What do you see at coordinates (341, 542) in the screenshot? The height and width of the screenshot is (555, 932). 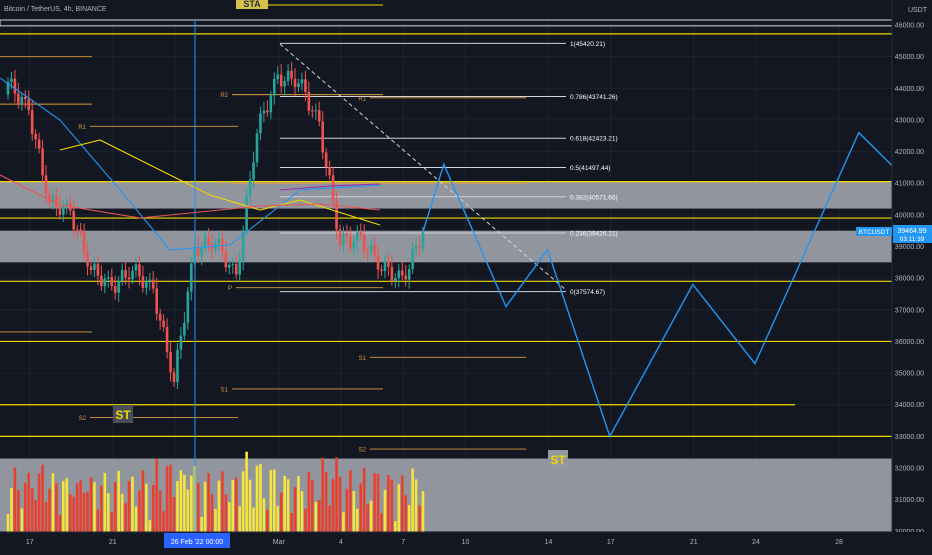 I see `time-tick-label: 4` at bounding box center [341, 542].